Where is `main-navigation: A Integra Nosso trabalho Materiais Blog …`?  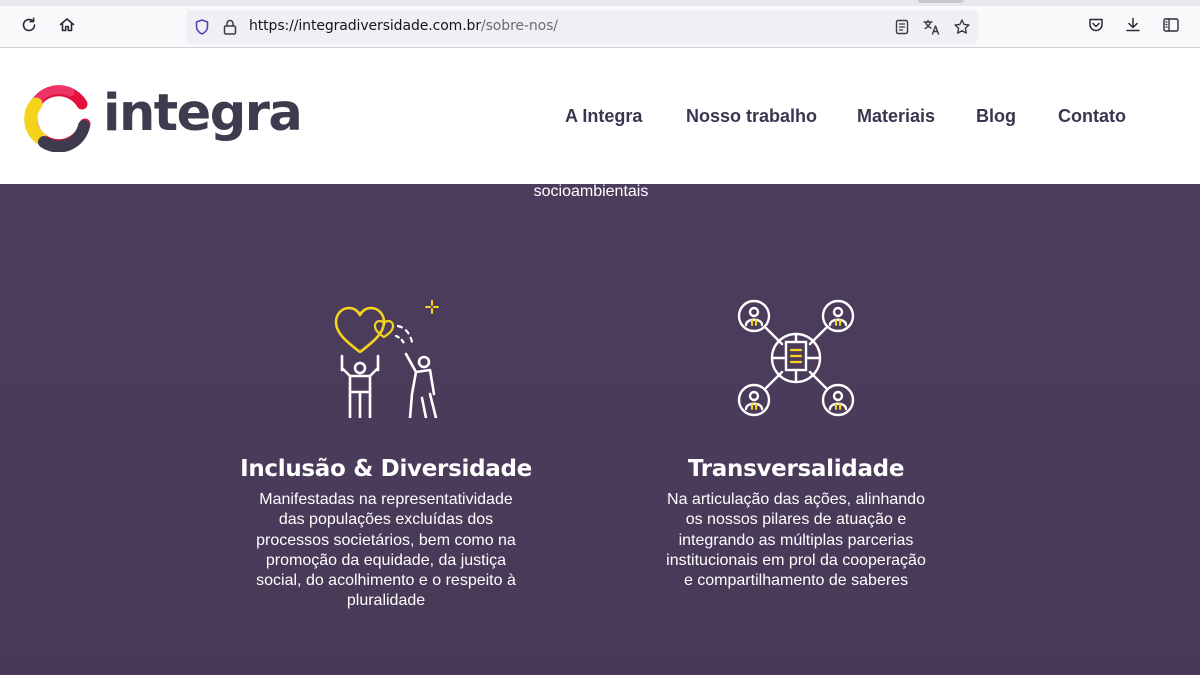
main-navigation: A Integra Nosso trabalho Materiais Blog … is located at coordinates (600, 118).